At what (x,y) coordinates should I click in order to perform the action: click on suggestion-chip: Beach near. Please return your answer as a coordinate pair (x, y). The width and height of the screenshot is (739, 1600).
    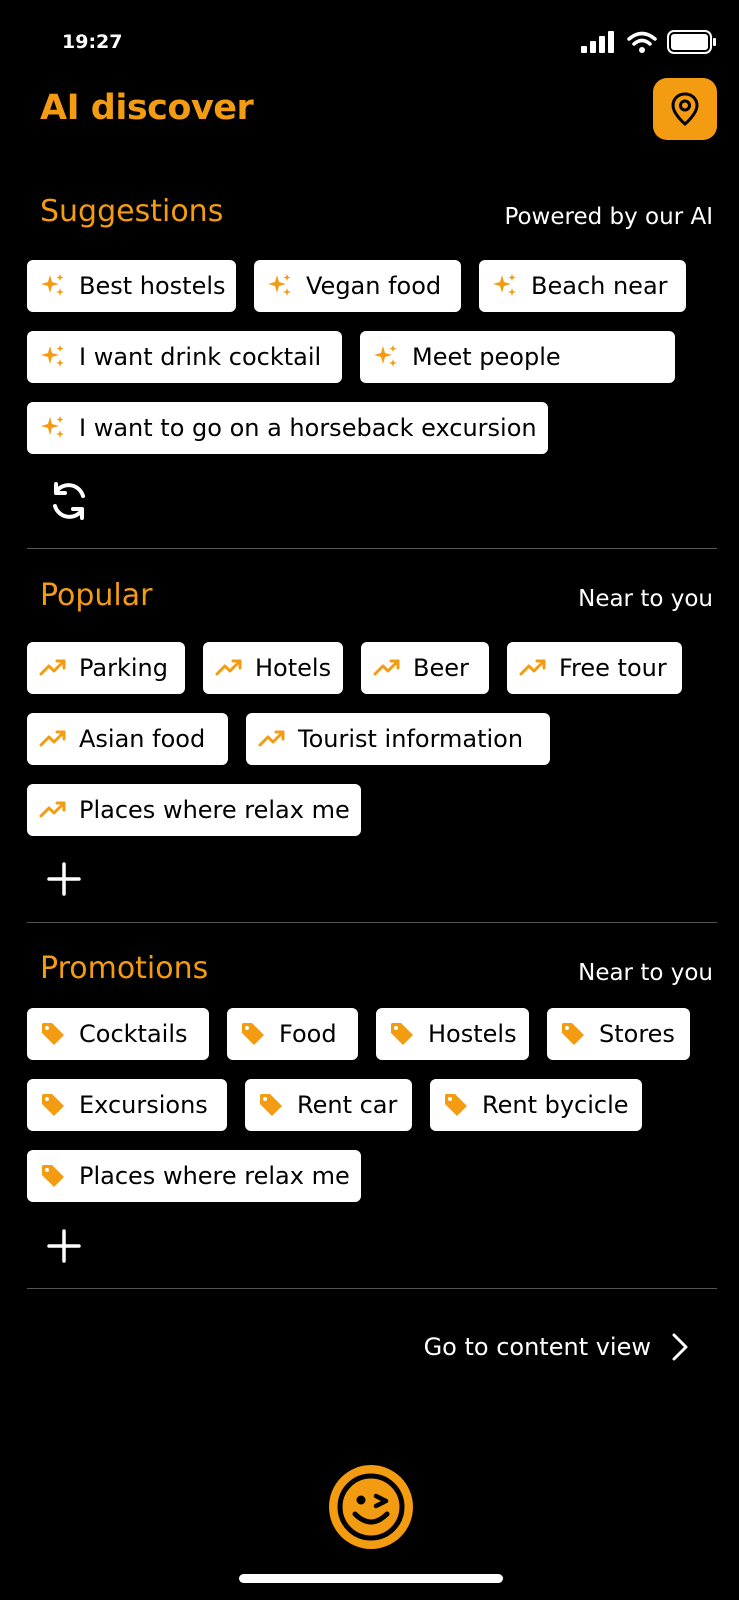
    Looking at the image, I should click on (582, 286).